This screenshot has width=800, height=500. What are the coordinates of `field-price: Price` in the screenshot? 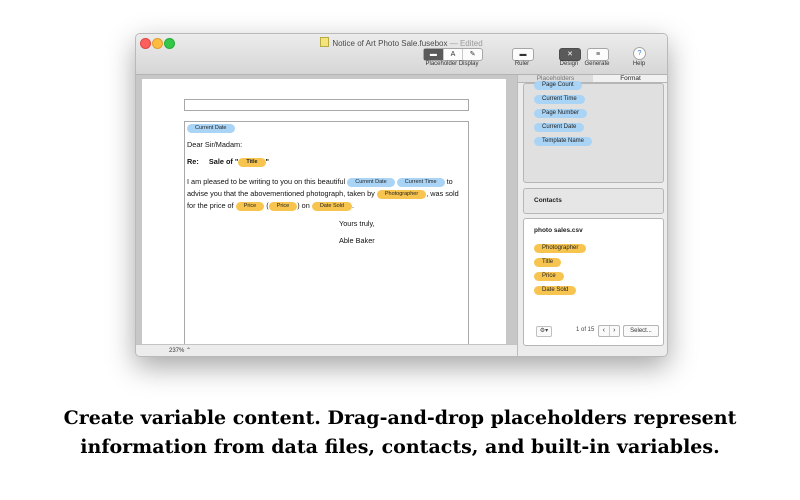 It's located at (549, 276).